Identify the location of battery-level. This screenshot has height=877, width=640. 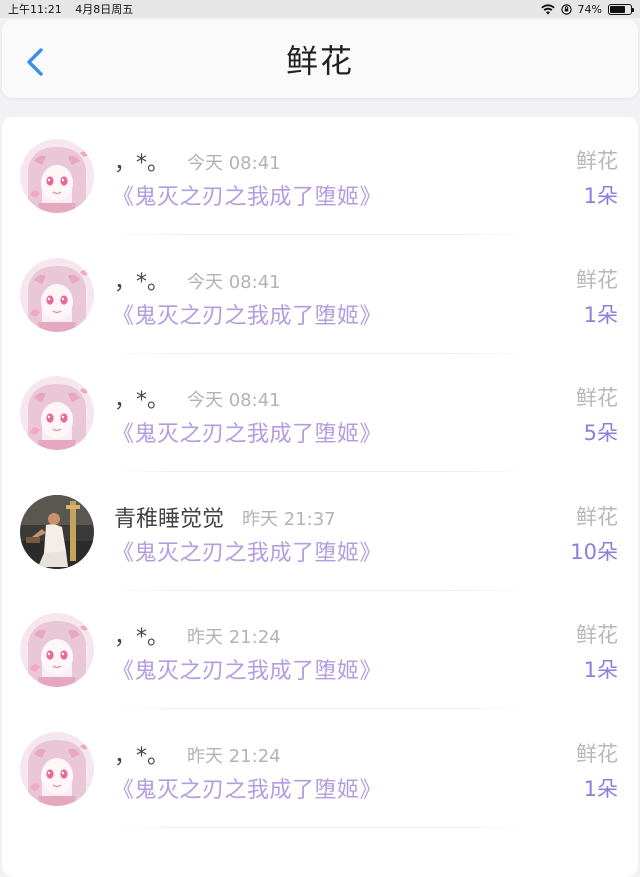
(617, 9).